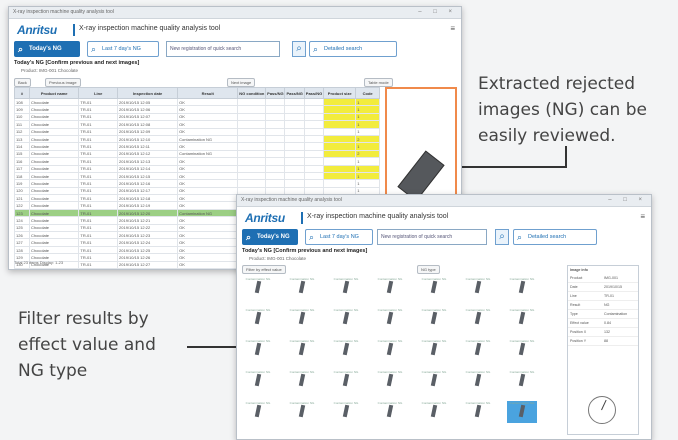 This screenshot has width=678, height=440. I want to click on next-image-button: Next image, so click(241, 82).